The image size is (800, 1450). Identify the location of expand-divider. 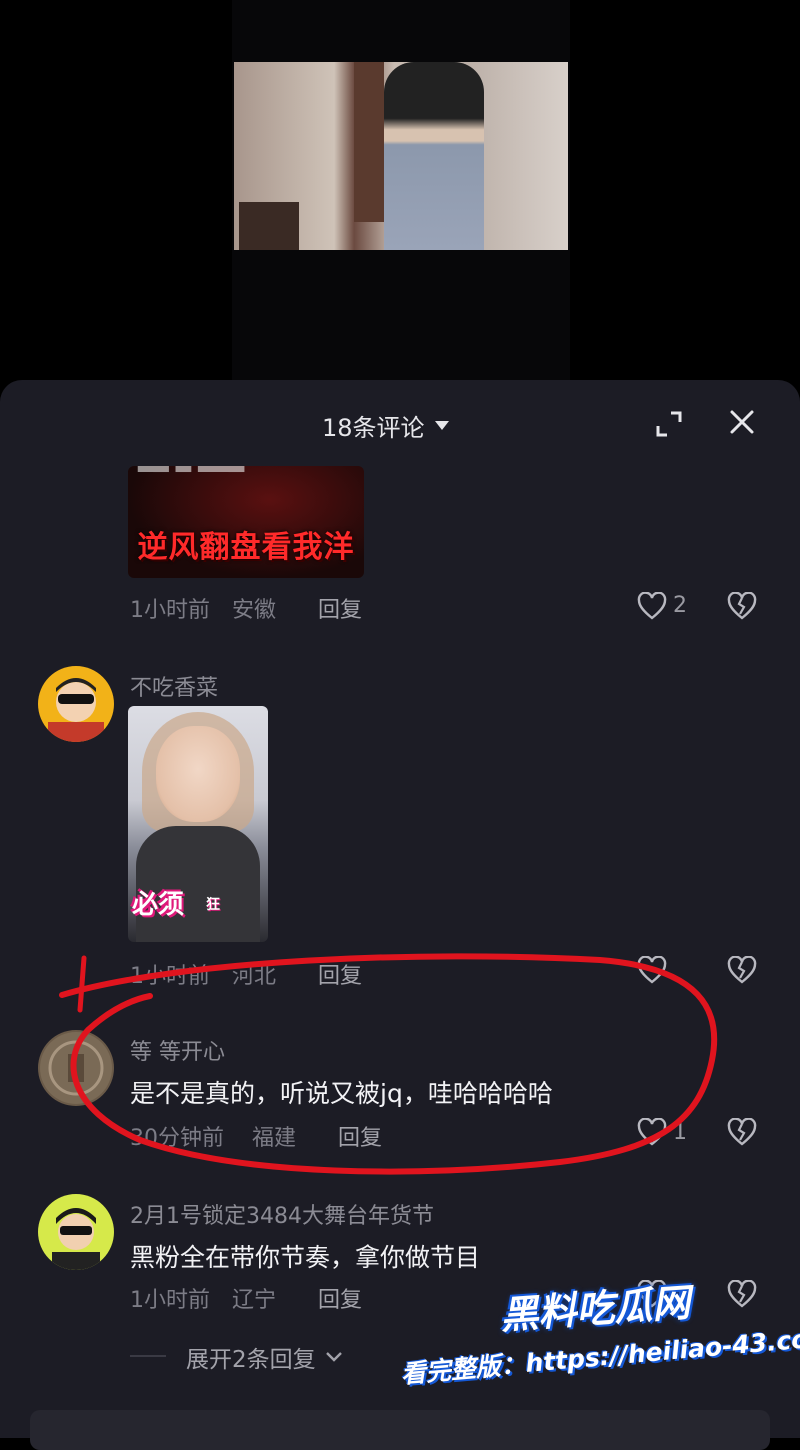
(148, 1356).